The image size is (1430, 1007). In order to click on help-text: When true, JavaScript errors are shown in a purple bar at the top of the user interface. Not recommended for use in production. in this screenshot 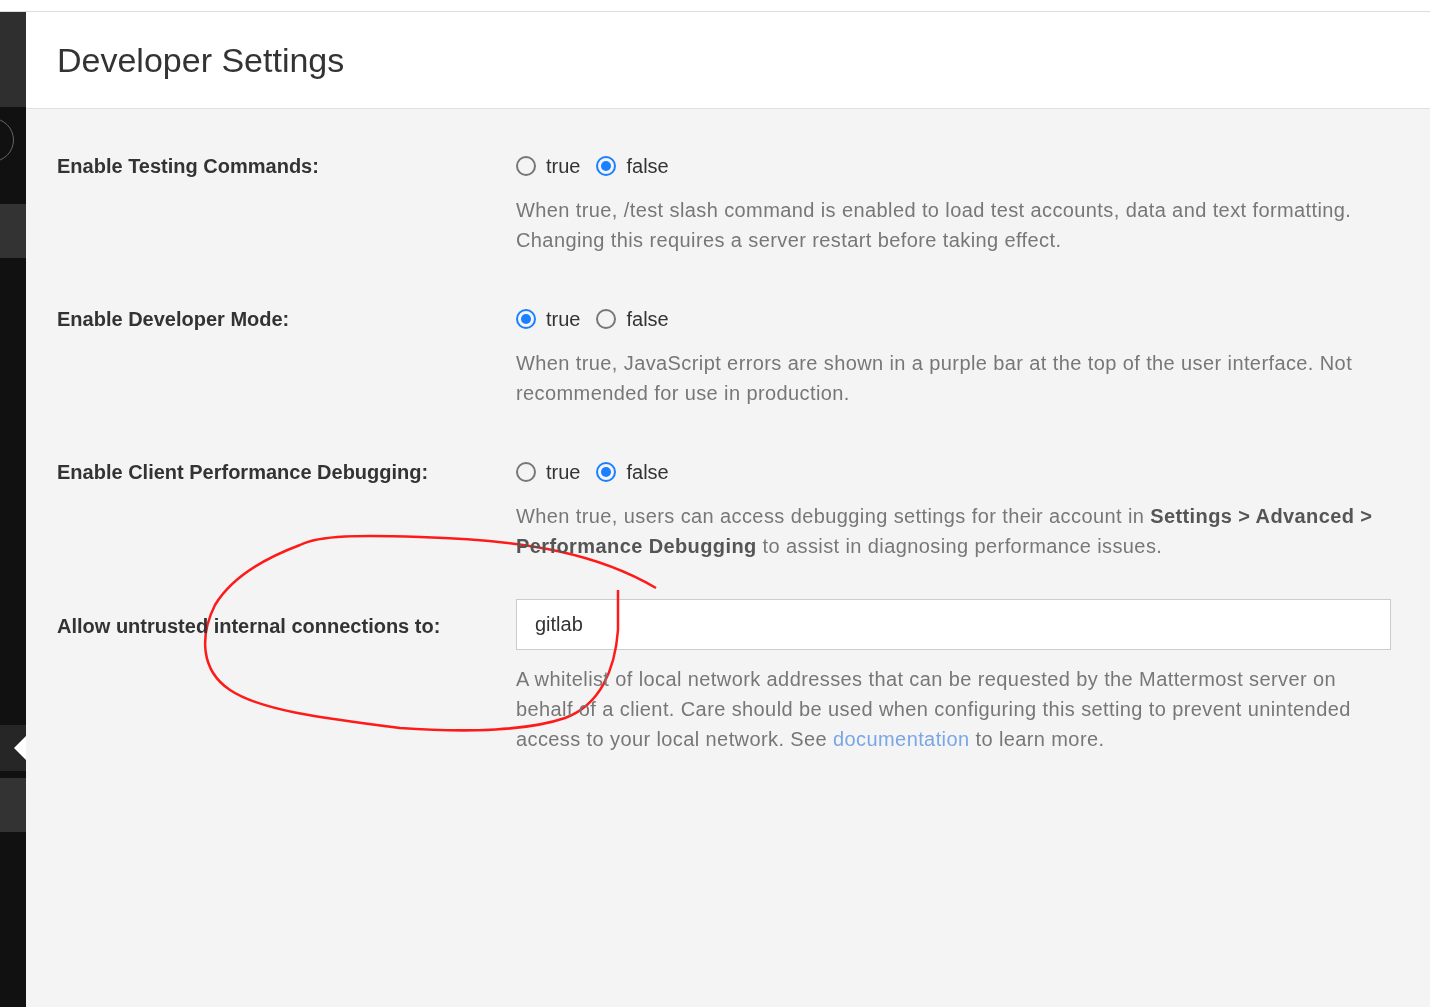, I will do `click(935, 378)`.